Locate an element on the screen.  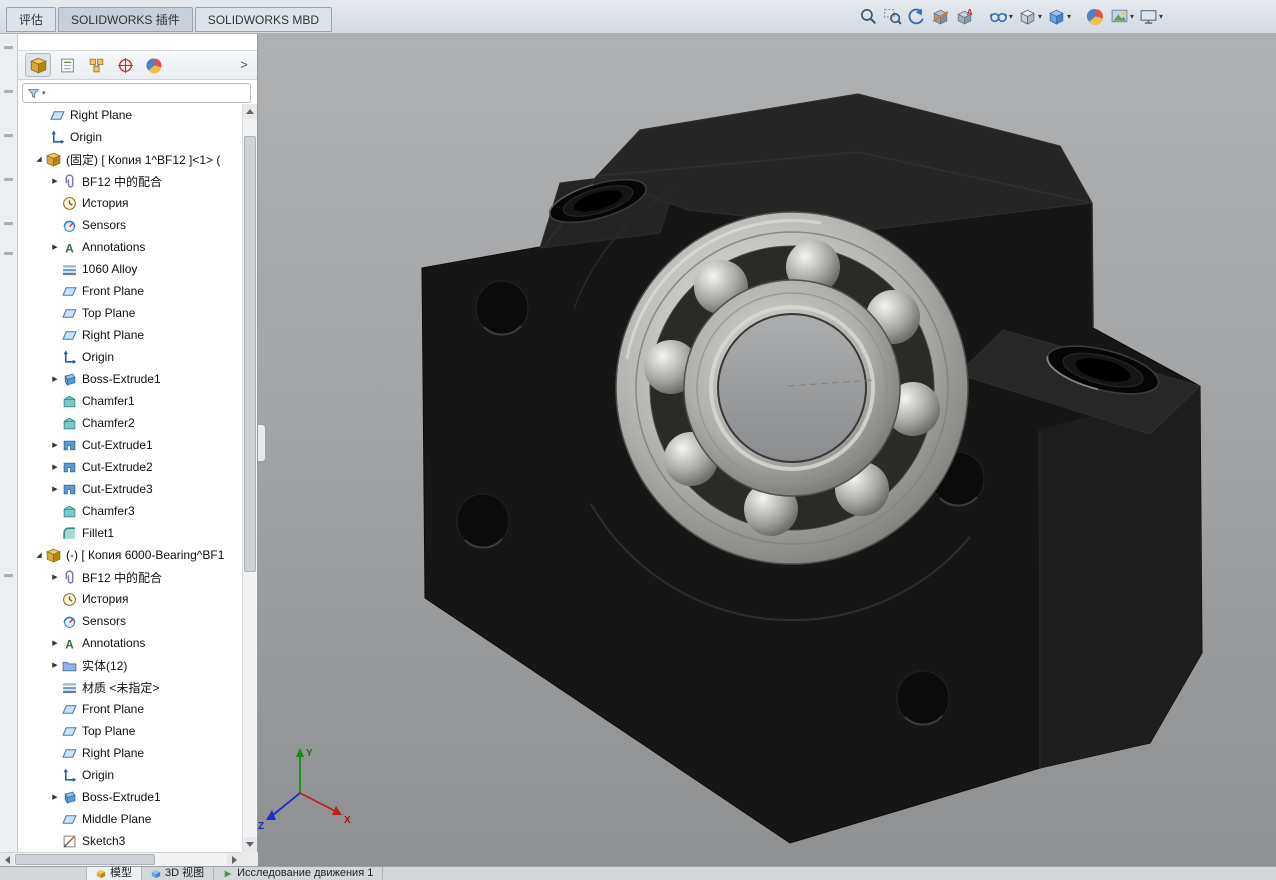
edit-appearance-icon is located at coordinates (1095, 16).